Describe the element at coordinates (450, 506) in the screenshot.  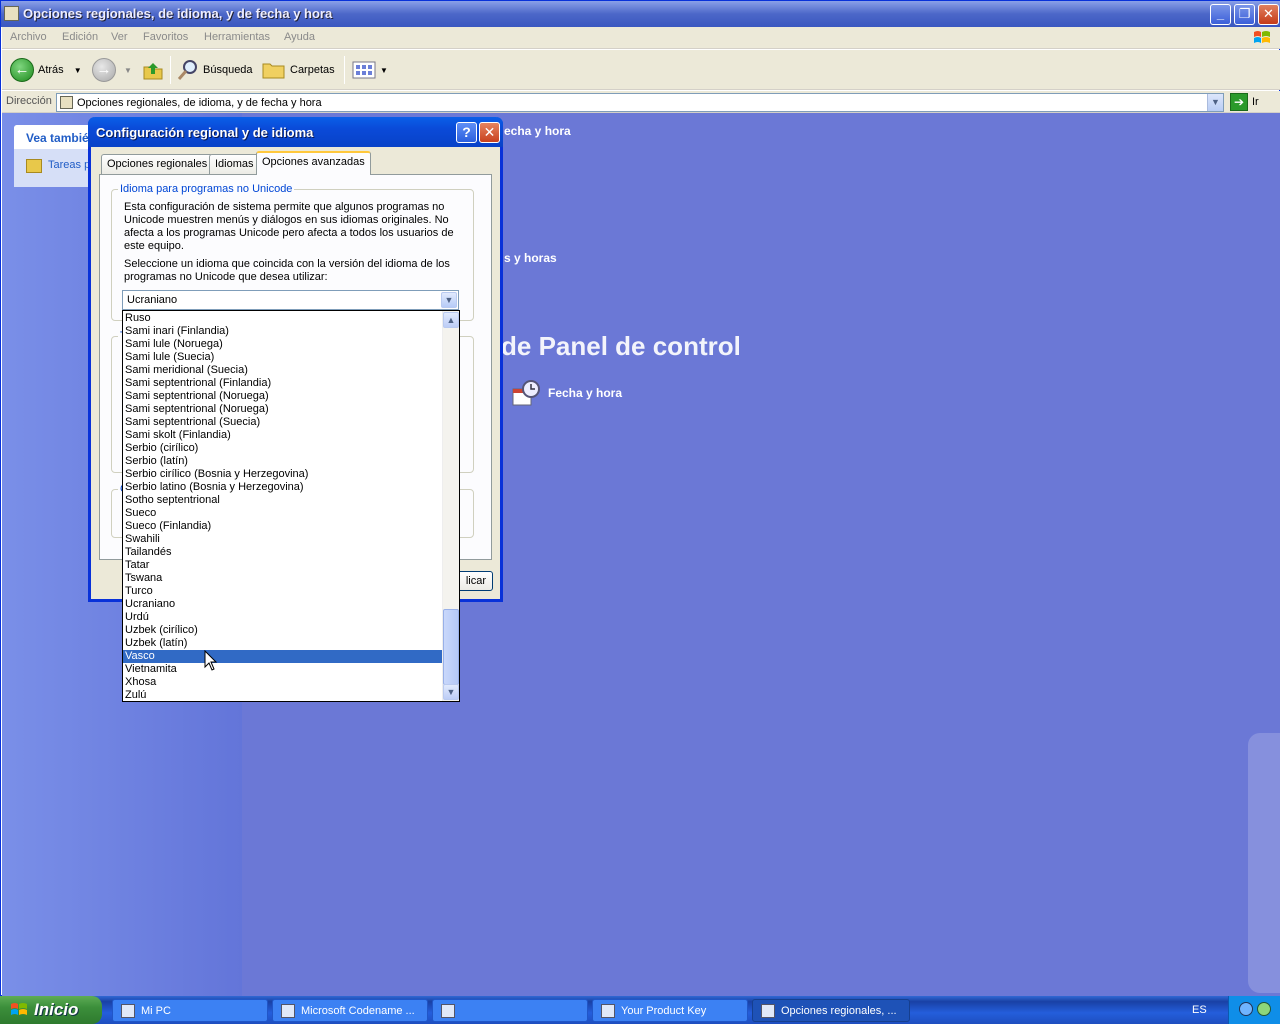
I see `dropdown-scrollbar: ▲ ▼` at that location.